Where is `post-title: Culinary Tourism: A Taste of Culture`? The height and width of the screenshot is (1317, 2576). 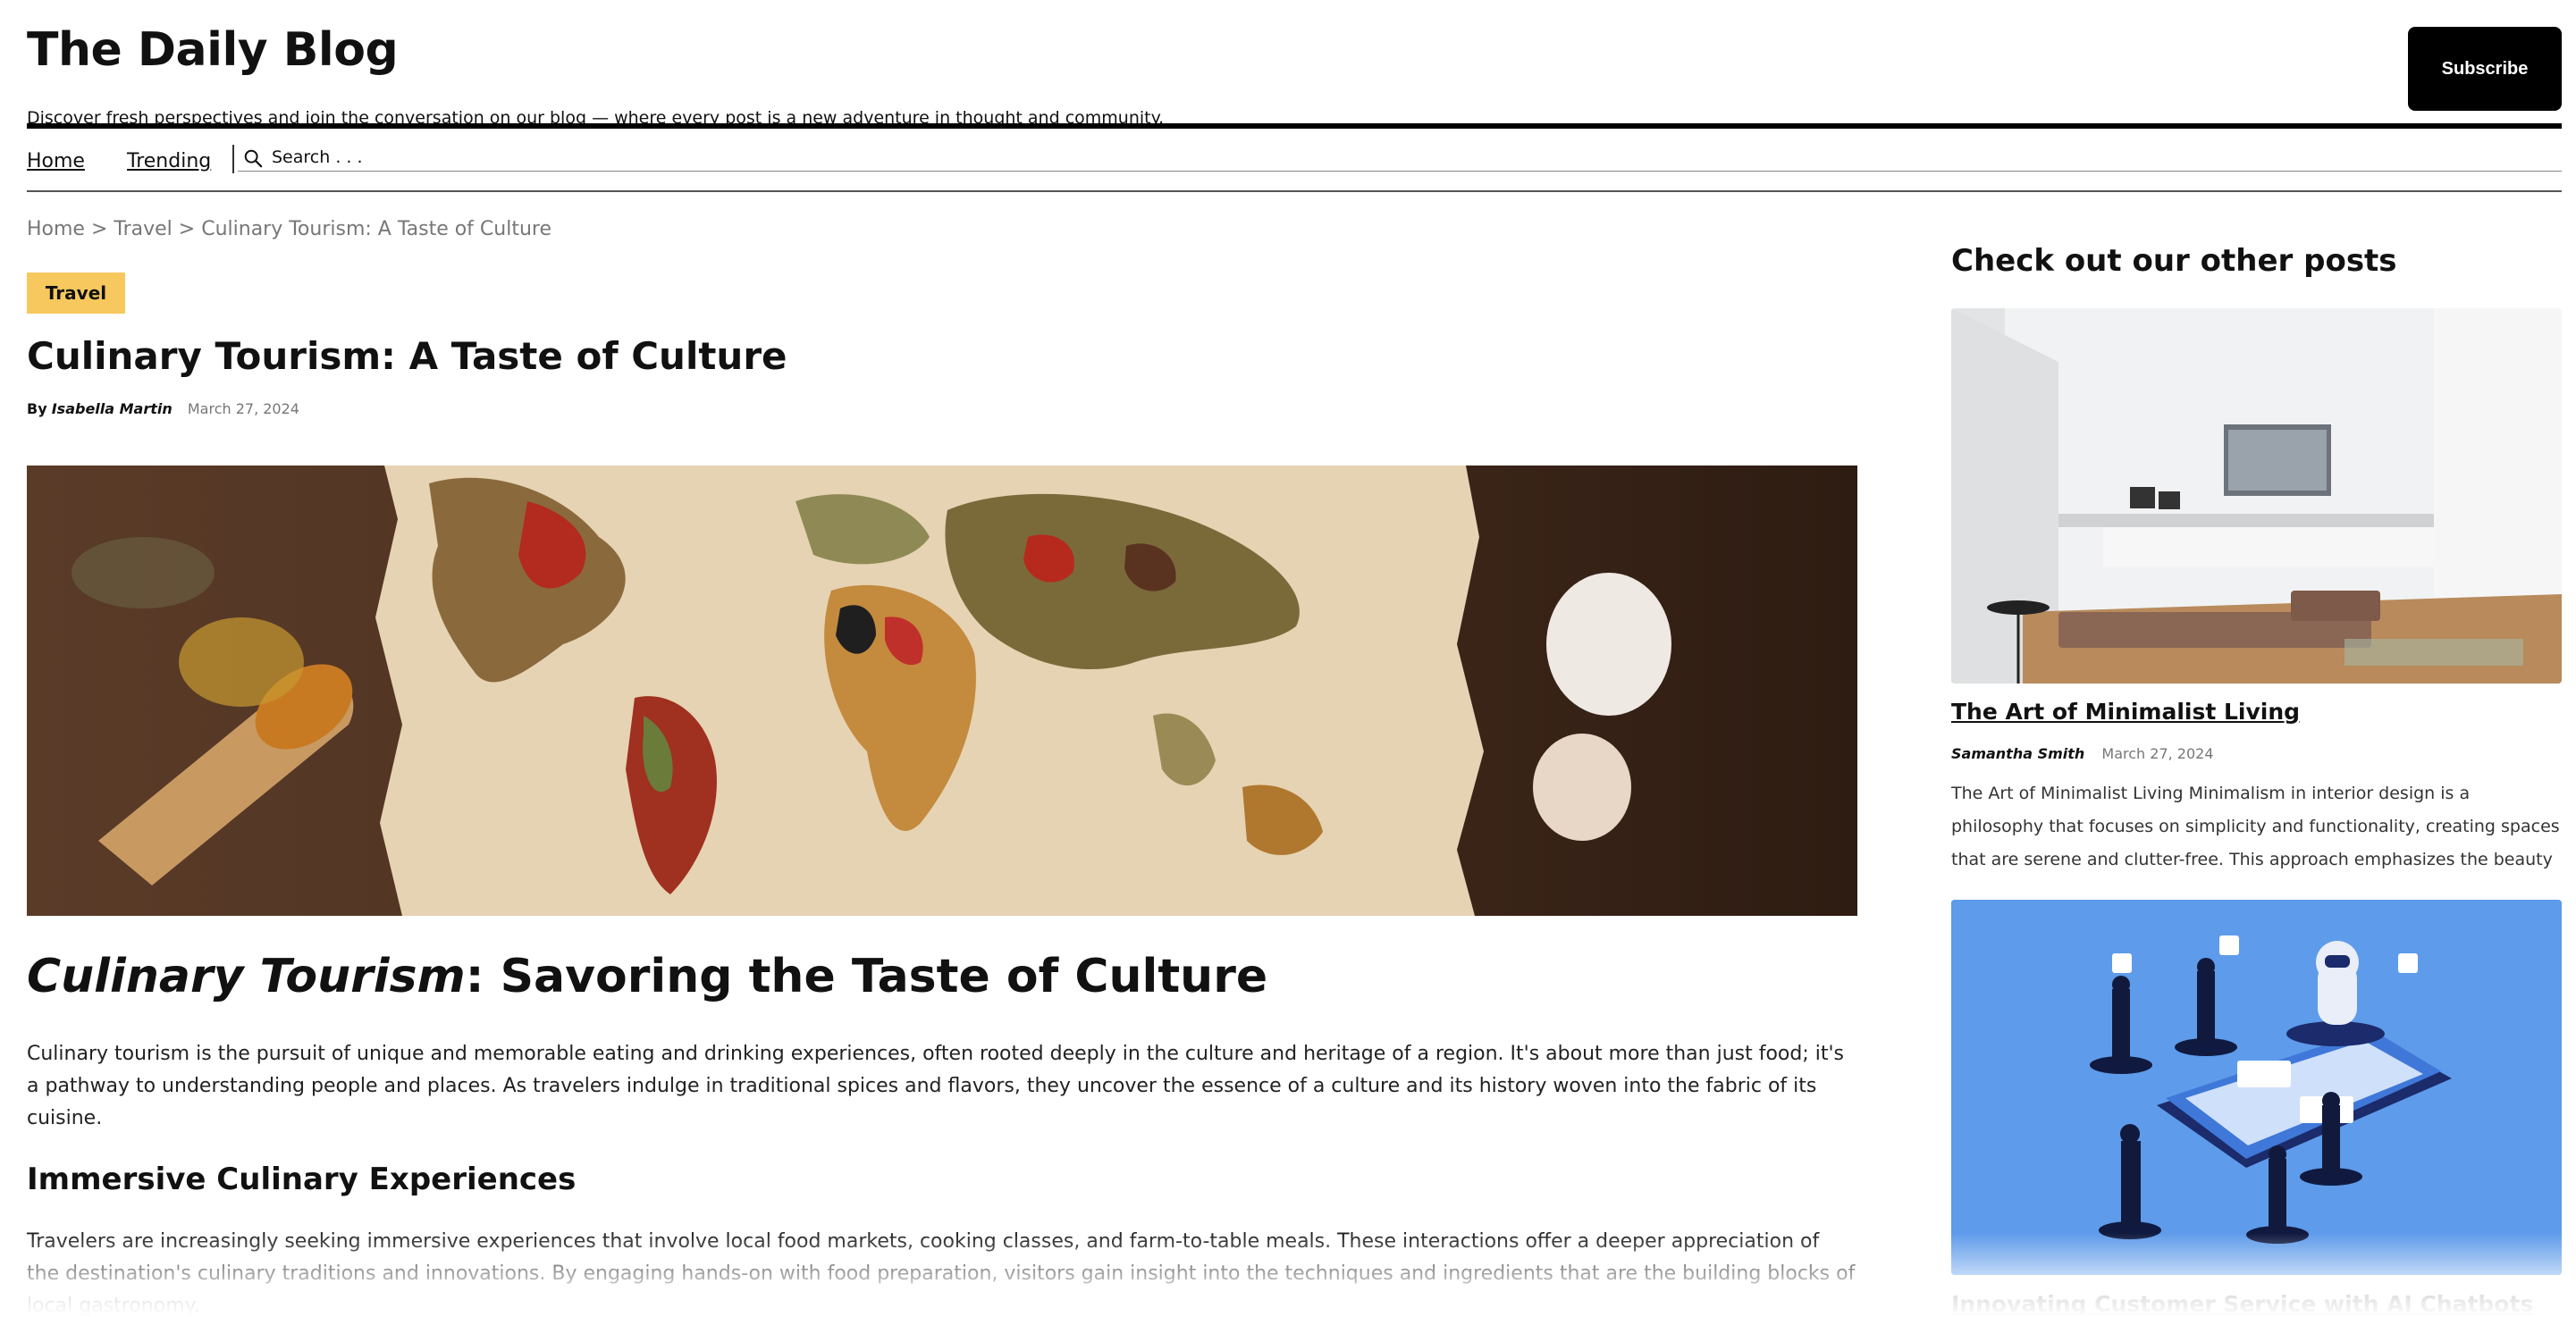
post-title: Culinary Tourism: A Taste of Culture is located at coordinates (407, 356).